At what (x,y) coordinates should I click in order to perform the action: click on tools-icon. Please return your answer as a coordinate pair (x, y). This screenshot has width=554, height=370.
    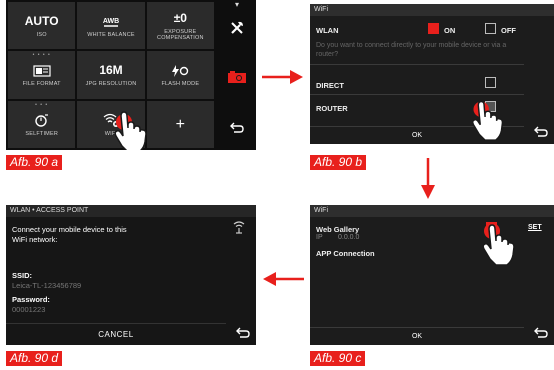
    Looking at the image, I should click on (237, 29).